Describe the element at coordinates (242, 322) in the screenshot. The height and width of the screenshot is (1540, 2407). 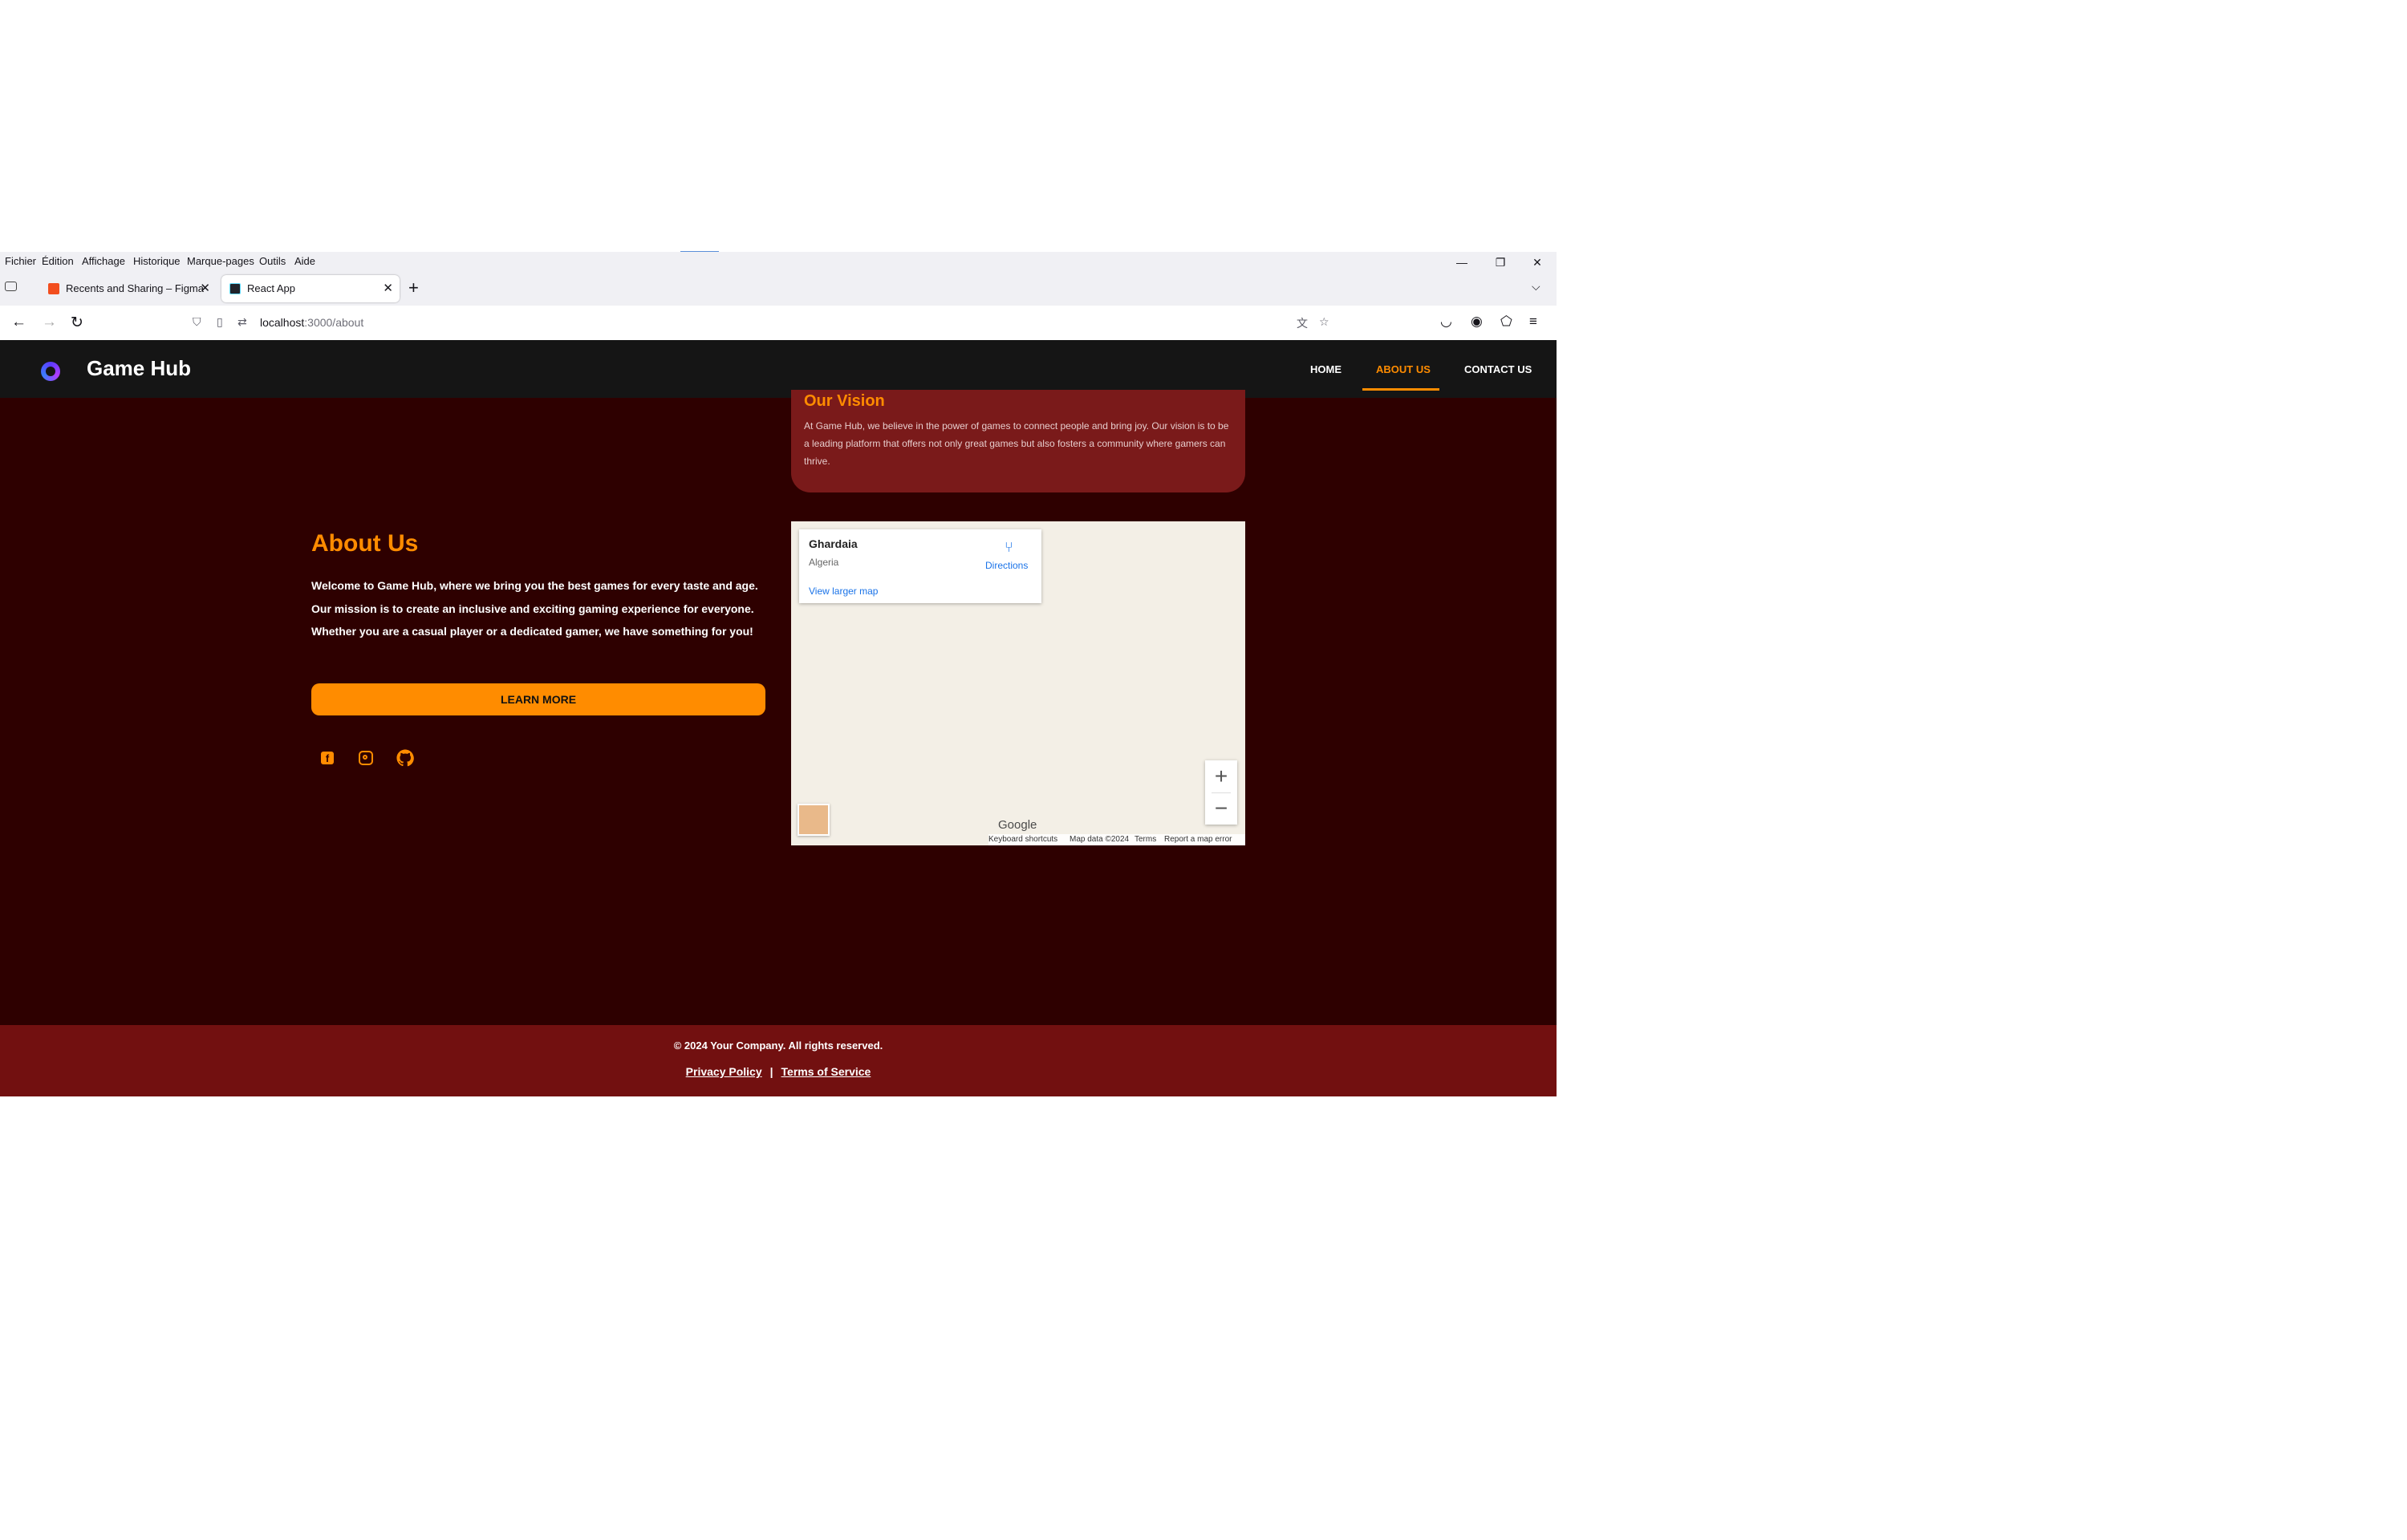
I see `permissions-icon: ⇄` at that location.